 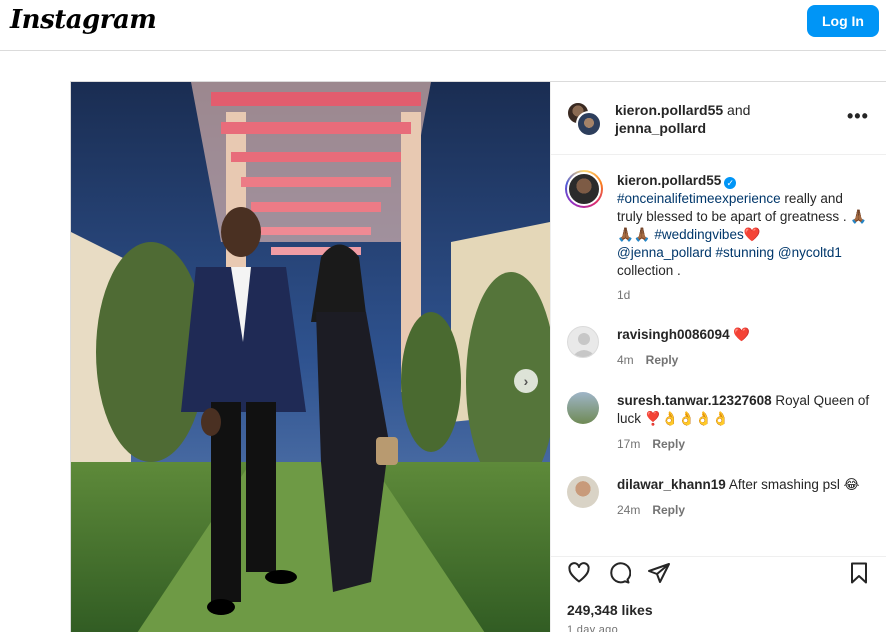 What do you see at coordinates (718, 594) in the screenshot?
I see `post-actions: 249,348 likes 1 day ago` at bounding box center [718, 594].